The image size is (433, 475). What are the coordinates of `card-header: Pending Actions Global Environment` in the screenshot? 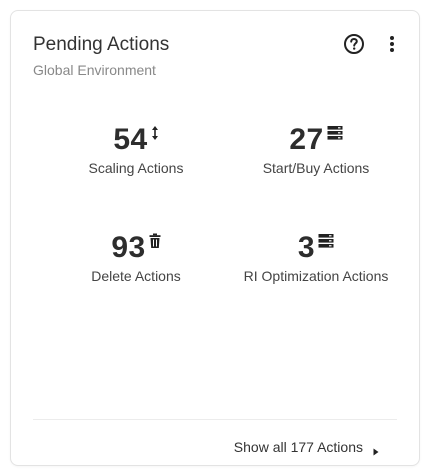 It's located at (215, 63).